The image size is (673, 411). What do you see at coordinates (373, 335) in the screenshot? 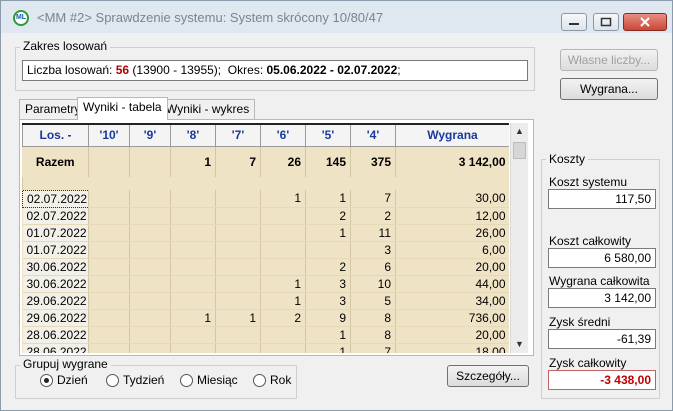
I see `table-cell: 8` at bounding box center [373, 335].